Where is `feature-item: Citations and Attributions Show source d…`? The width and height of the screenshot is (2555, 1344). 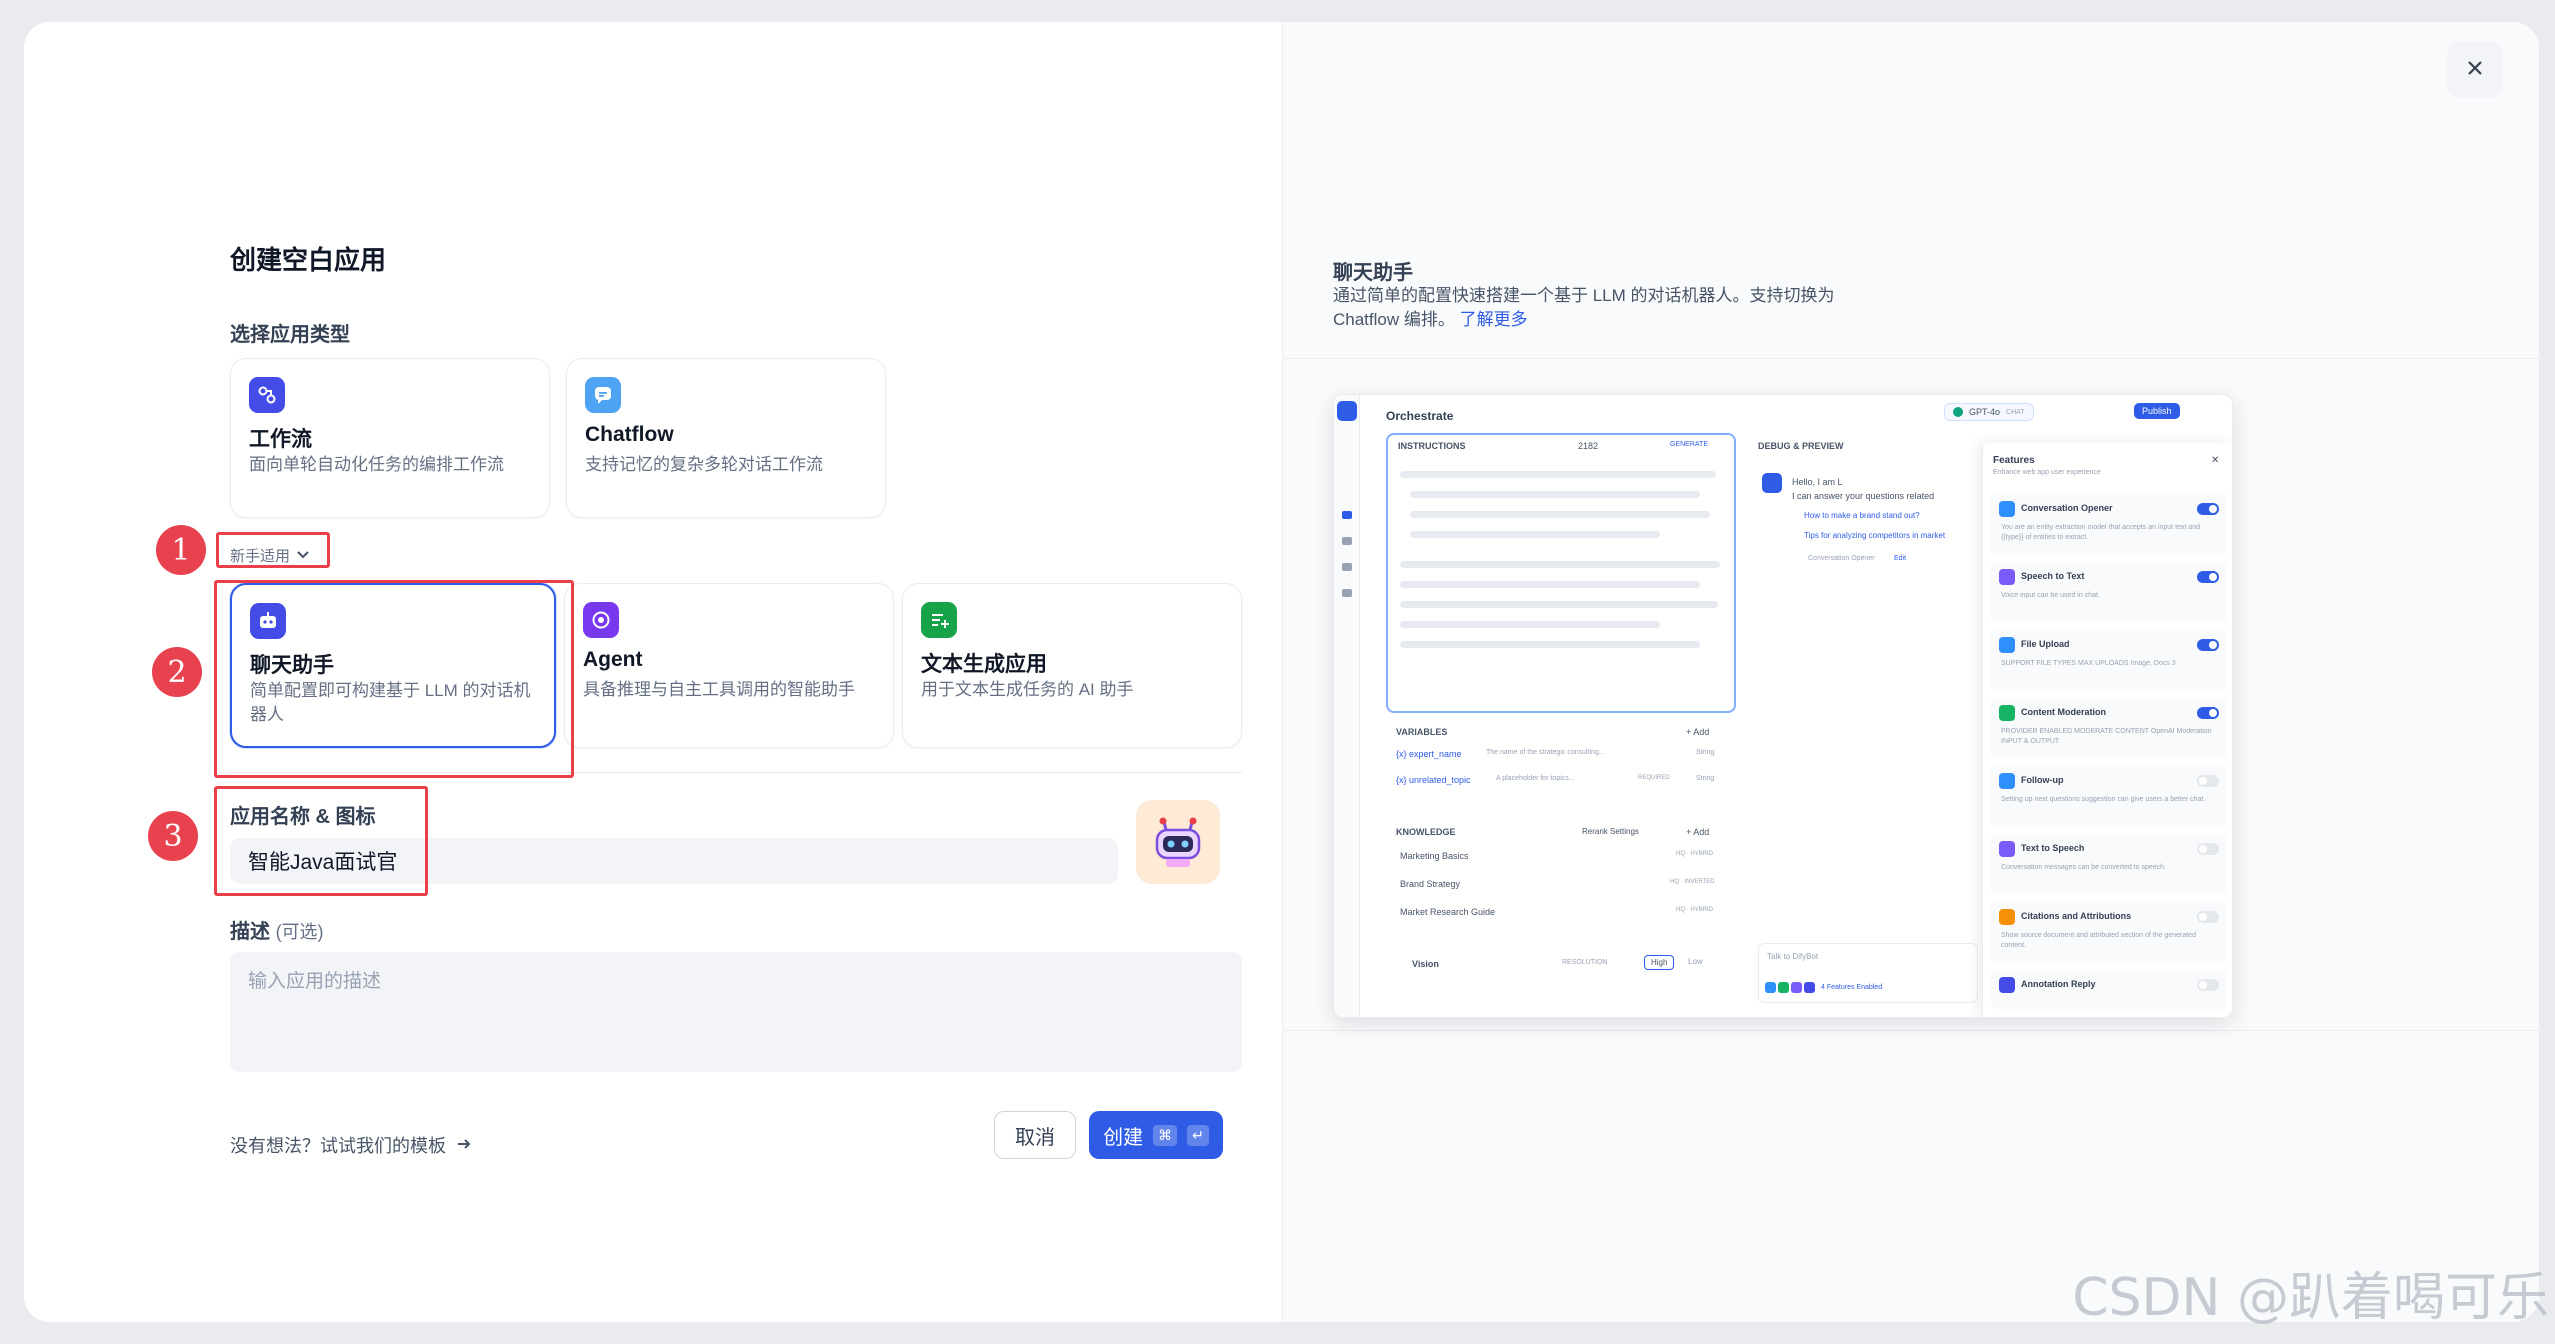
feature-item: Citations and Attributions Show source d… is located at coordinates (2109, 932).